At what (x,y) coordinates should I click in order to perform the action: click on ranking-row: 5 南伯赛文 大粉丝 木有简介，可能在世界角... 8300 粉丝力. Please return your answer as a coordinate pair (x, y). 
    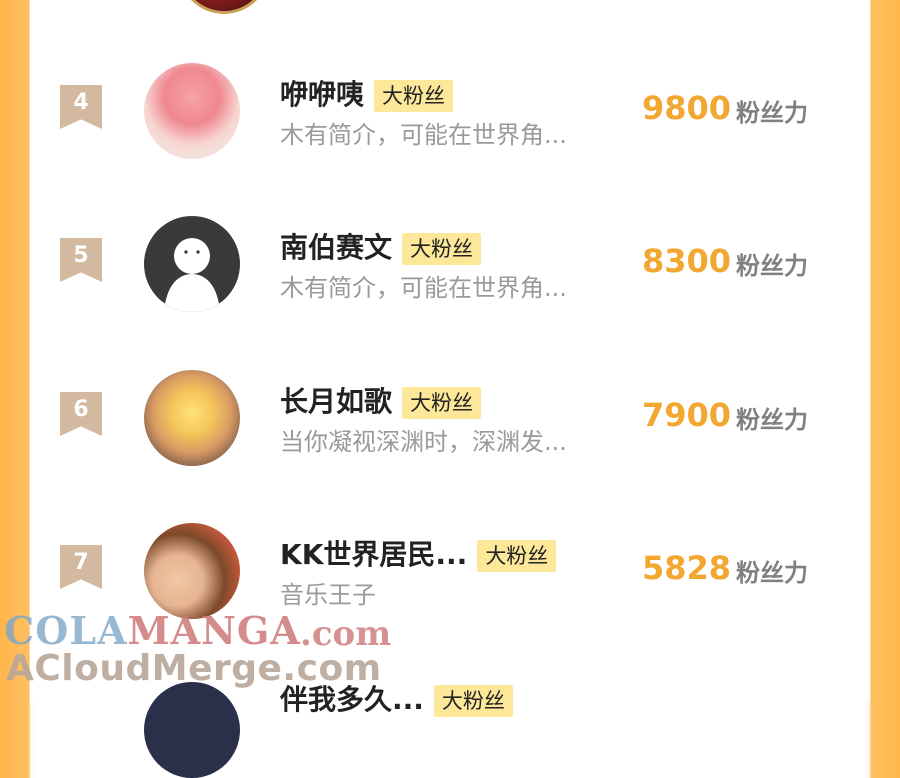
    Looking at the image, I should click on (450, 263).